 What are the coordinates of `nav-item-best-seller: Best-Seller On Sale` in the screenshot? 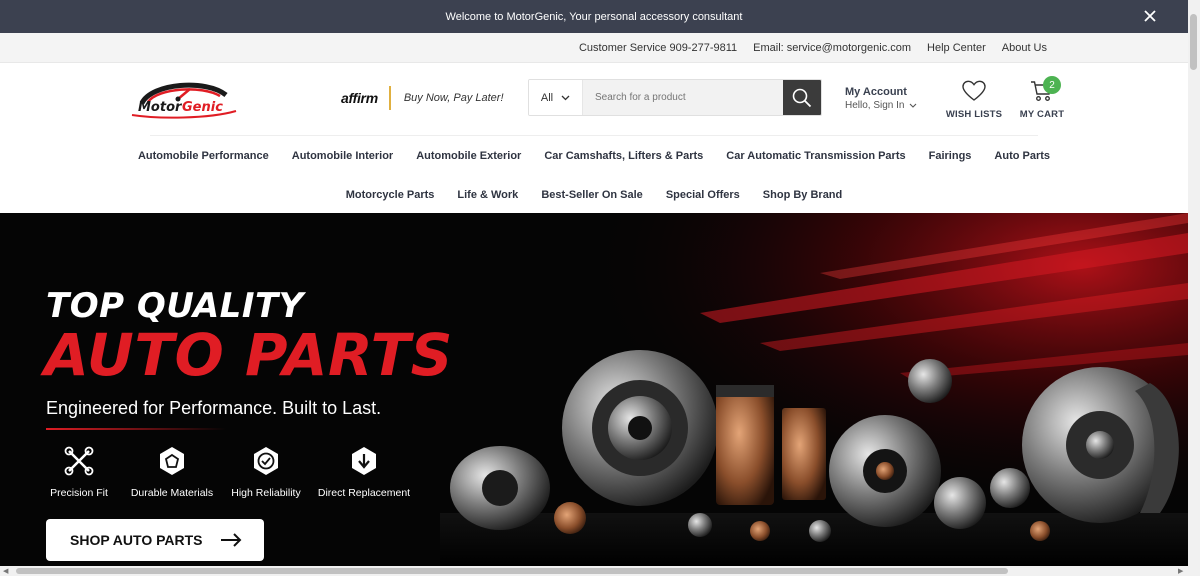 It's located at (592, 195).